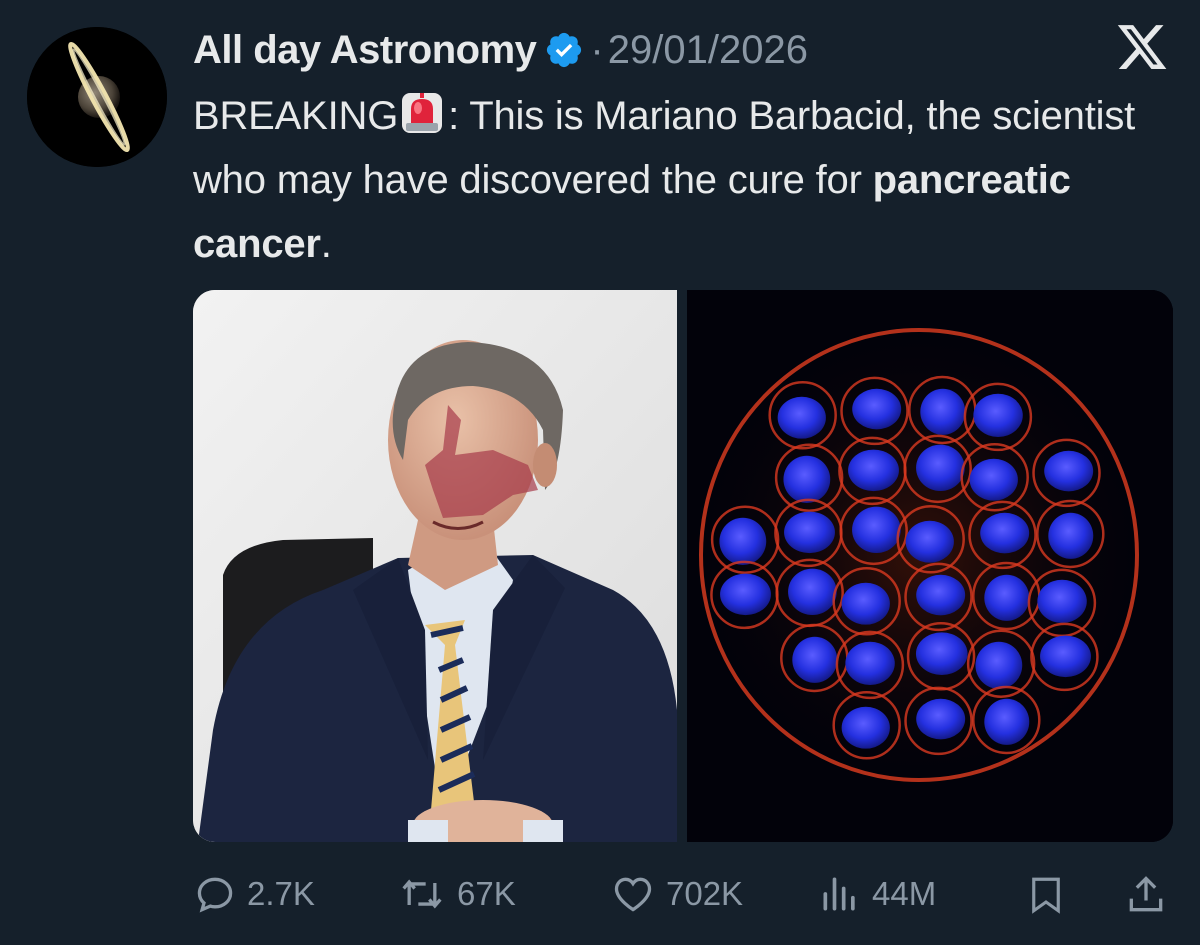  What do you see at coordinates (705, 893) in the screenshot?
I see `like-count: 702K` at bounding box center [705, 893].